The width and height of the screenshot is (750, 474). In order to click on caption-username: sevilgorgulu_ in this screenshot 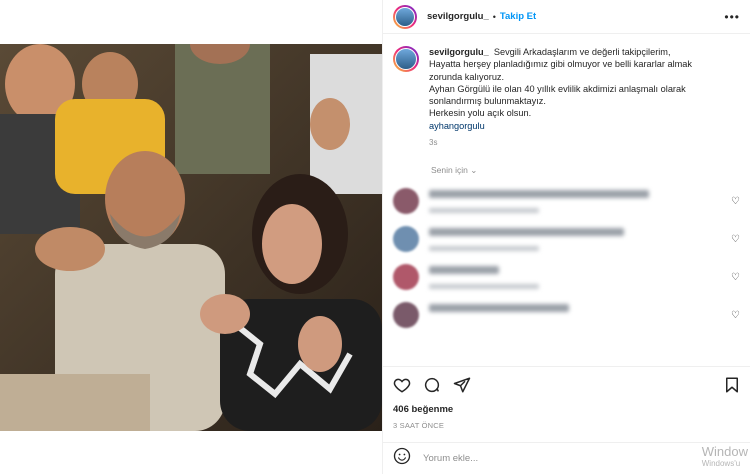, I will do `click(459, 52)`.